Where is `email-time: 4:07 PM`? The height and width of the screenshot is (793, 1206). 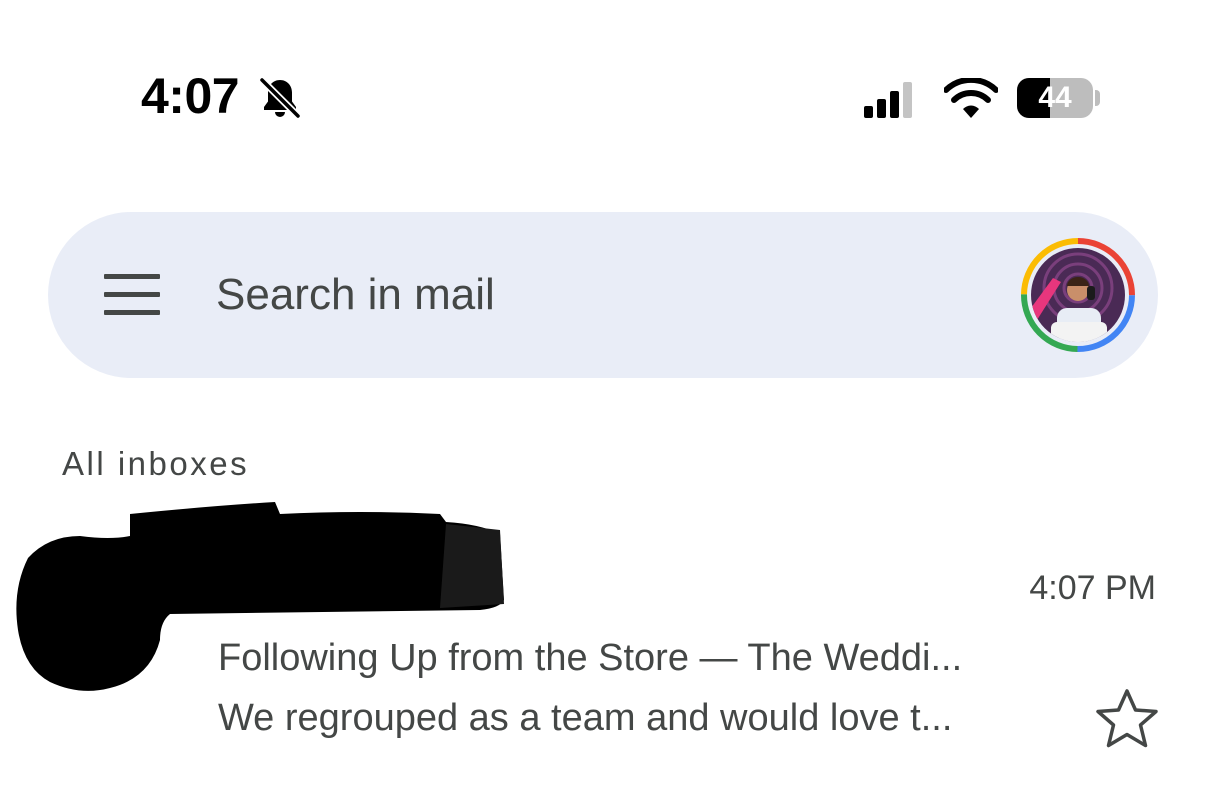 email-time: 4:07 PM is located at coordinates (1092, 588).